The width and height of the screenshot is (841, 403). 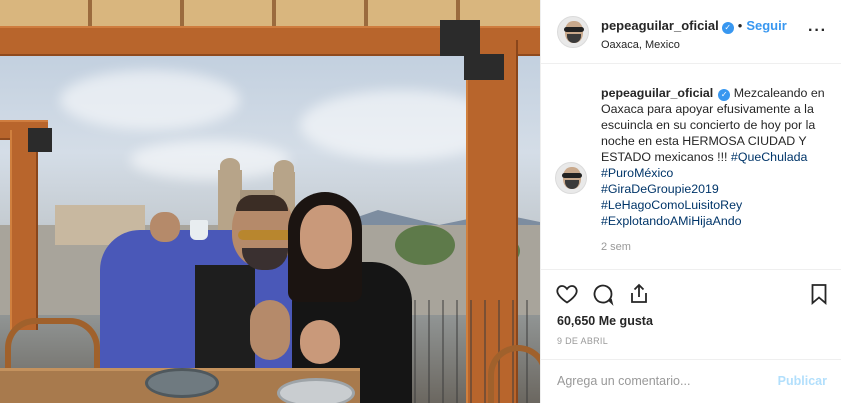 I want to click on hashtag-link: #PuroMéxico, so click(x=713, y=173).